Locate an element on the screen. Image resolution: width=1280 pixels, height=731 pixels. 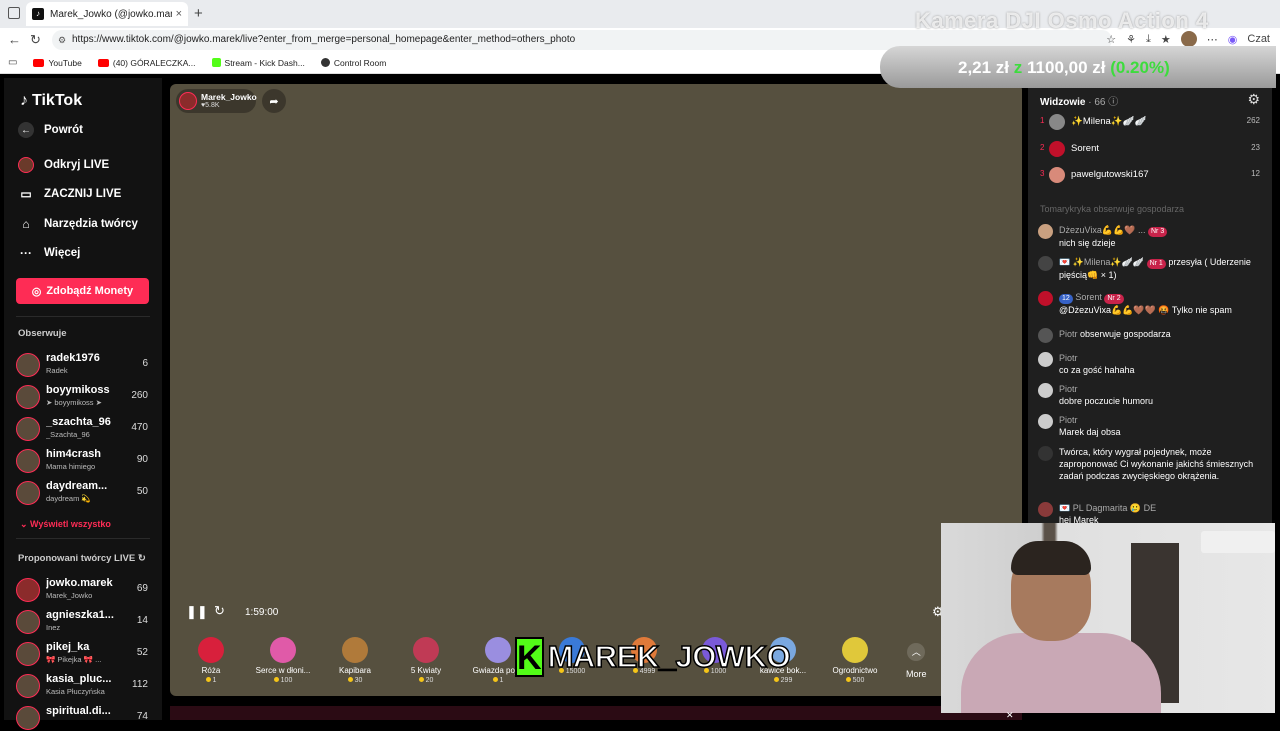
chat-message: DżezuVixa💪💪🤎 ... Nr 3 nich się dzieje is located at coordinates (1151, 237).